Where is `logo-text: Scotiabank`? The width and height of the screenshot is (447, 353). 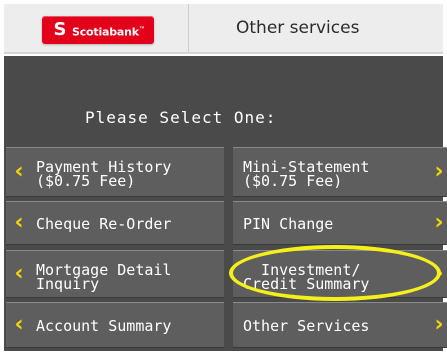
logo-text: Scotiabank is located at coordinates (105, 32).